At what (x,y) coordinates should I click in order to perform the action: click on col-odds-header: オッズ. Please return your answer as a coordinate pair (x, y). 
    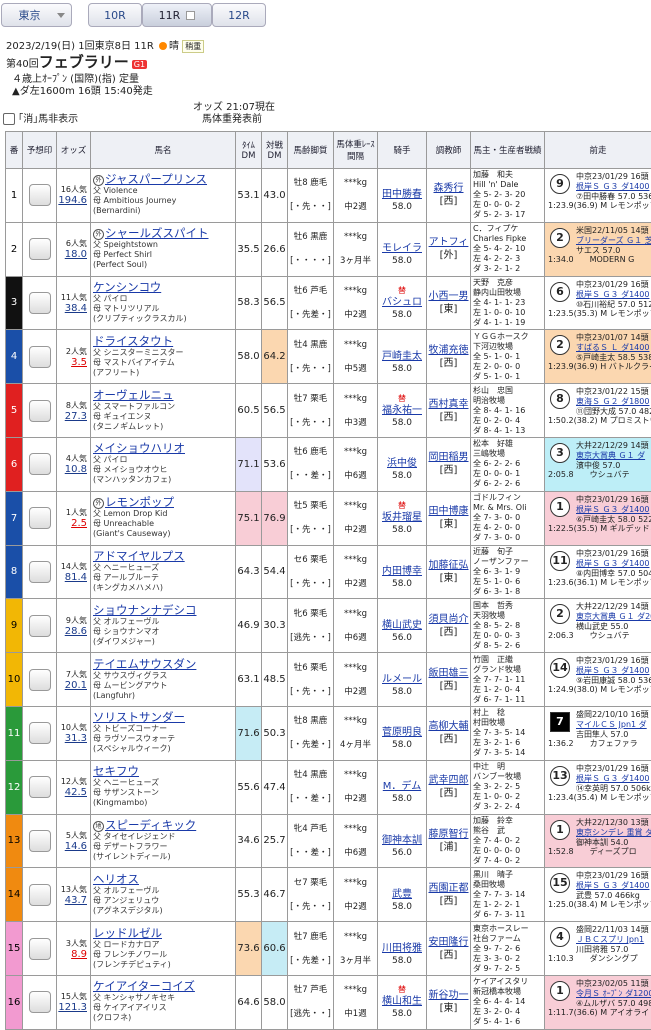
    Looking at the image, I should click on (74, 150).